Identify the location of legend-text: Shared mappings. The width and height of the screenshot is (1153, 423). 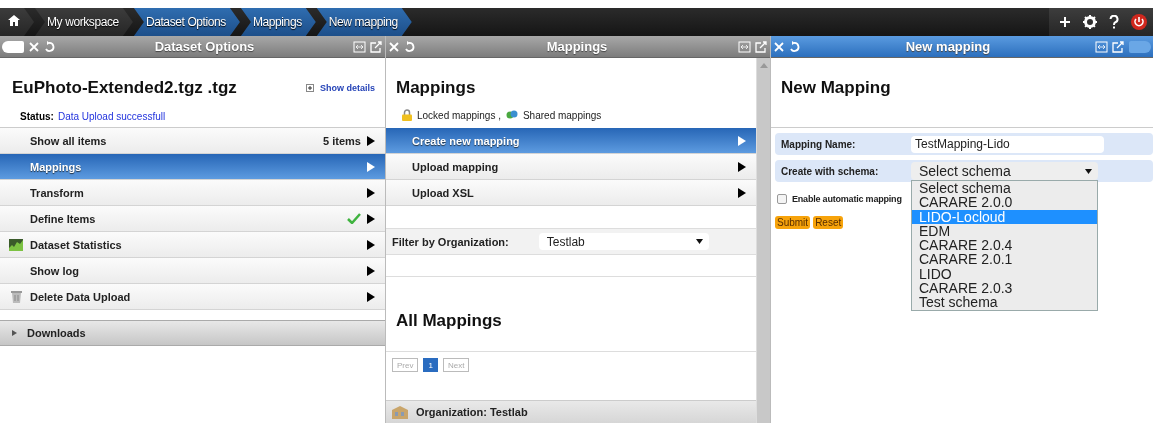
(562, 115).